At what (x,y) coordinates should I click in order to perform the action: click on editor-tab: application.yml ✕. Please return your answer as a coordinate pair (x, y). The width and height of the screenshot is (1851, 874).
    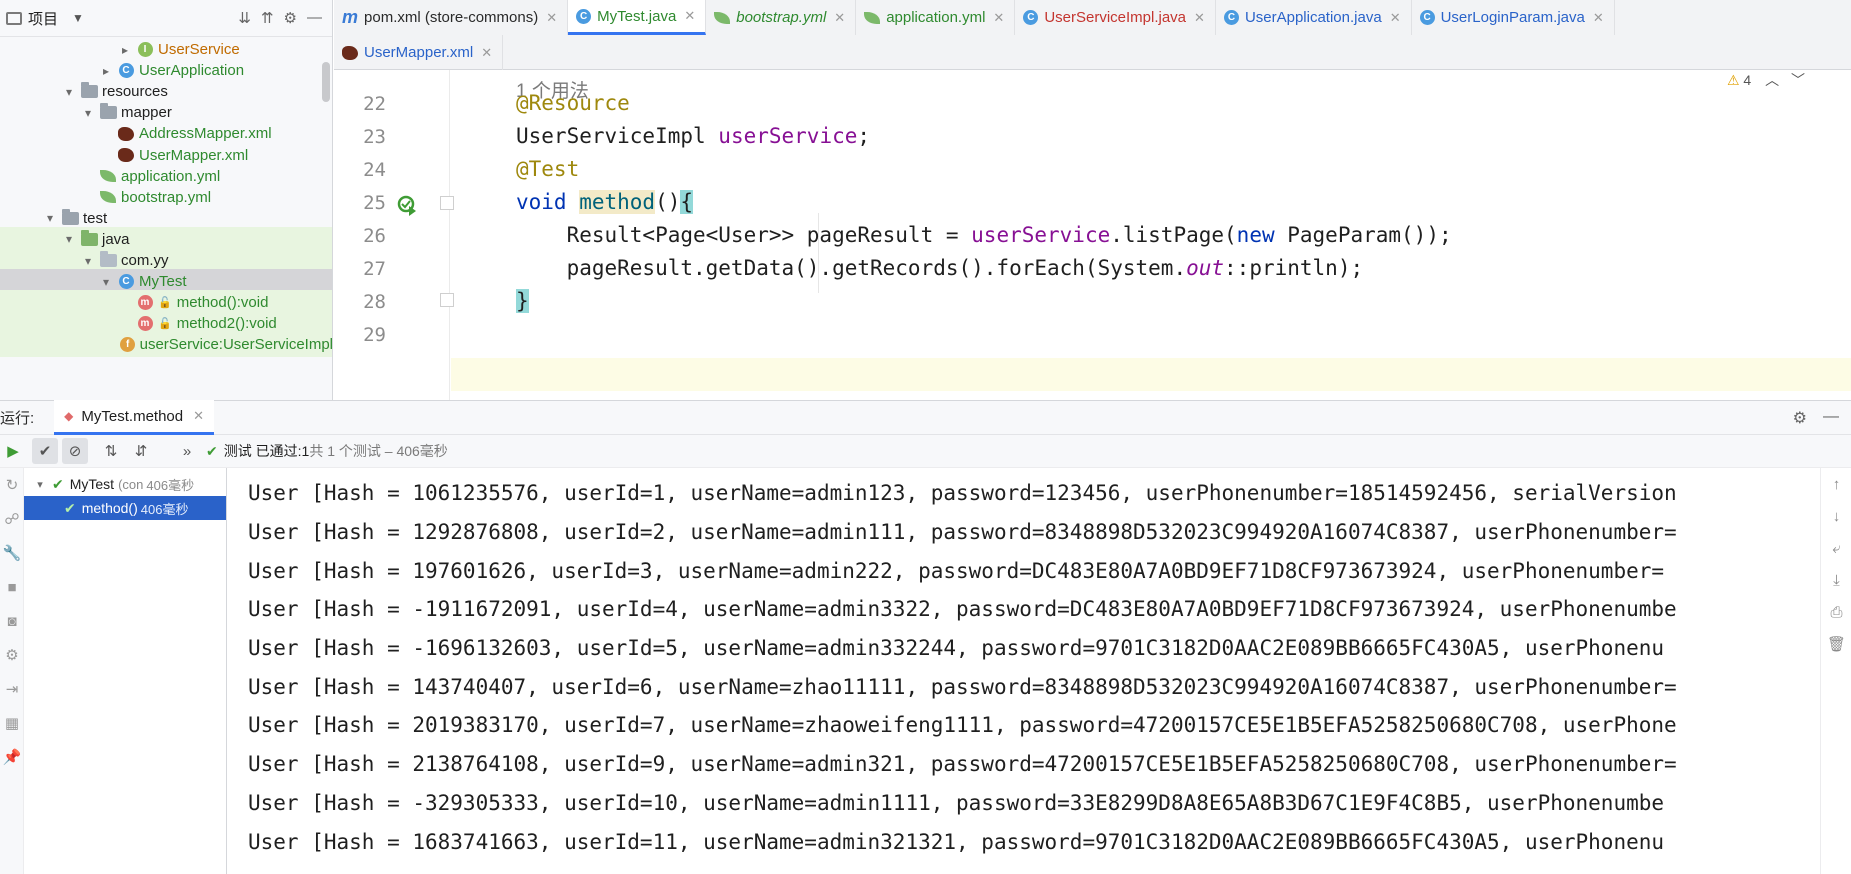
    Looking at the image, I should click on (936, 17).